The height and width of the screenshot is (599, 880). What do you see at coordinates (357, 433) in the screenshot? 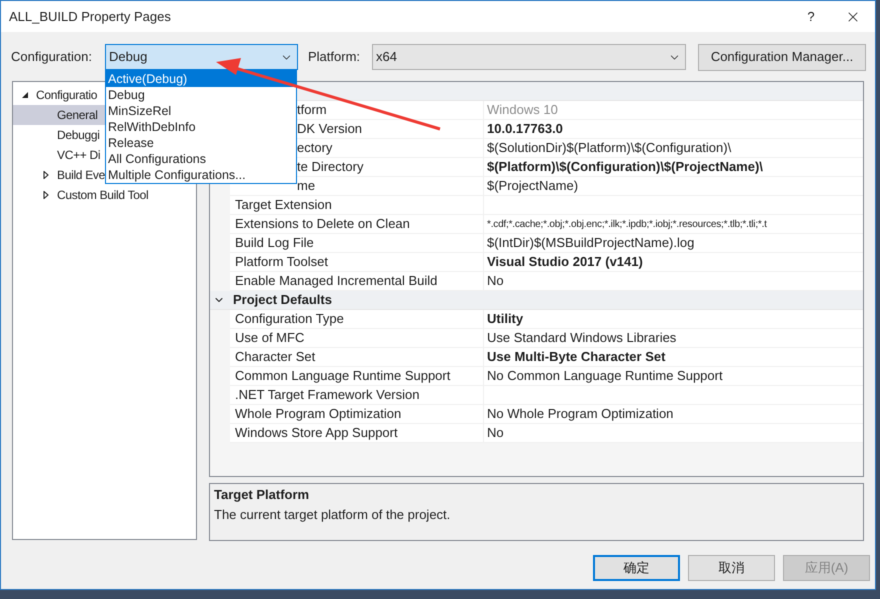
I see `property-name: Windows Store App Support` at bounding box center [357, 433].